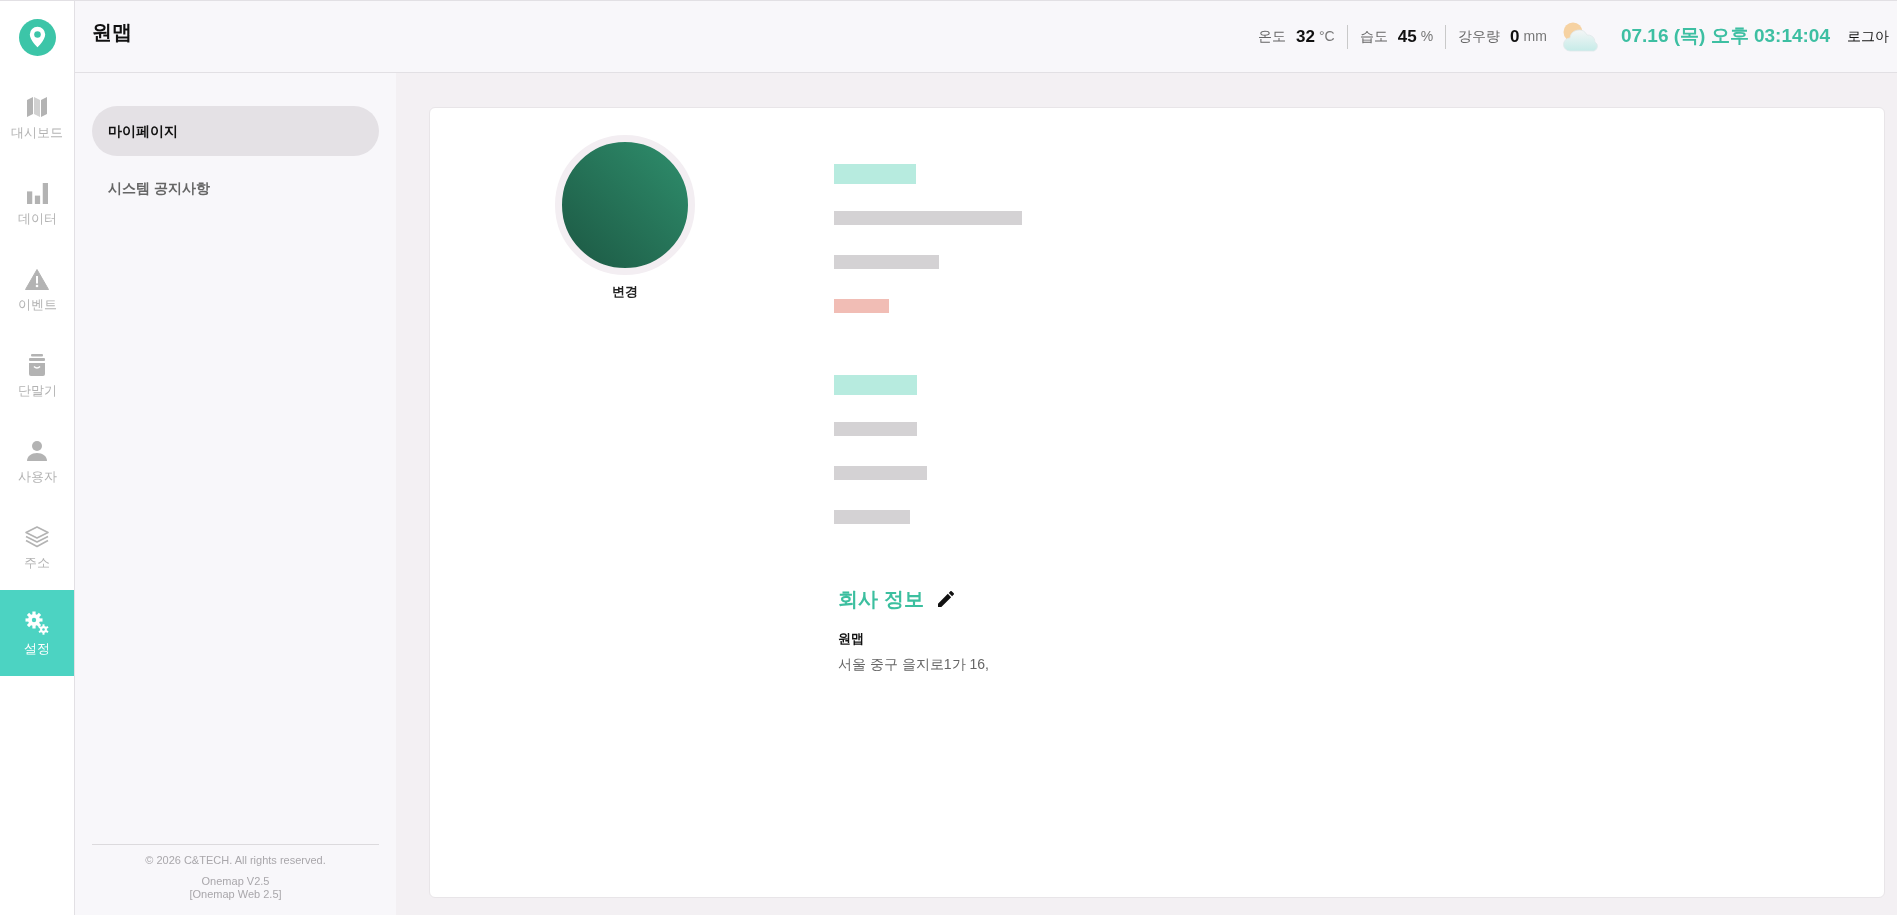  I want to click on nav-item: 설정, so click(37, 633).